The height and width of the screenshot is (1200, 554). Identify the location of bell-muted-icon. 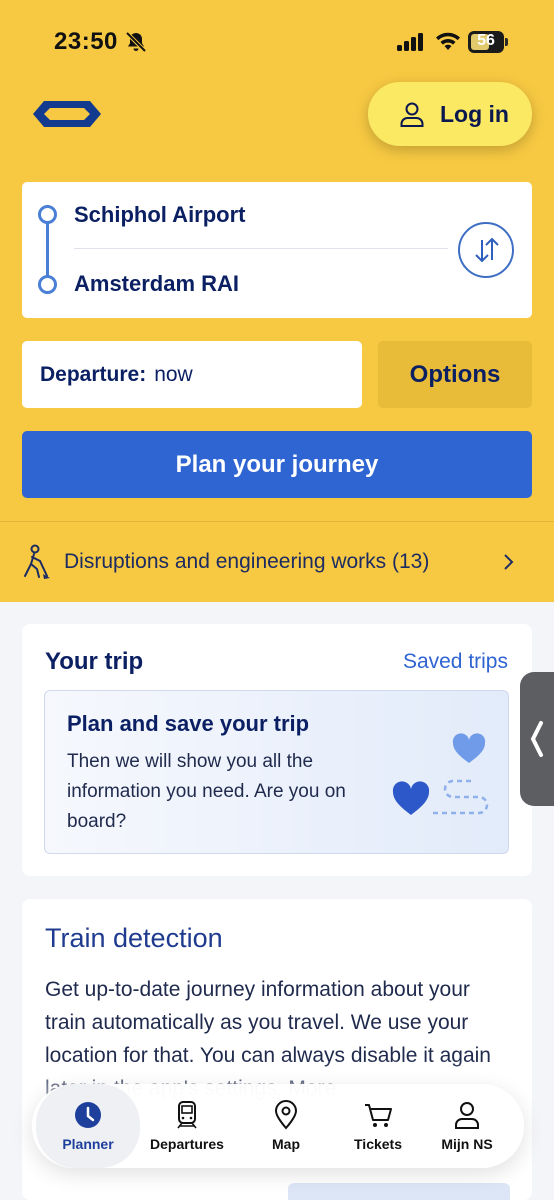
(136, 42).